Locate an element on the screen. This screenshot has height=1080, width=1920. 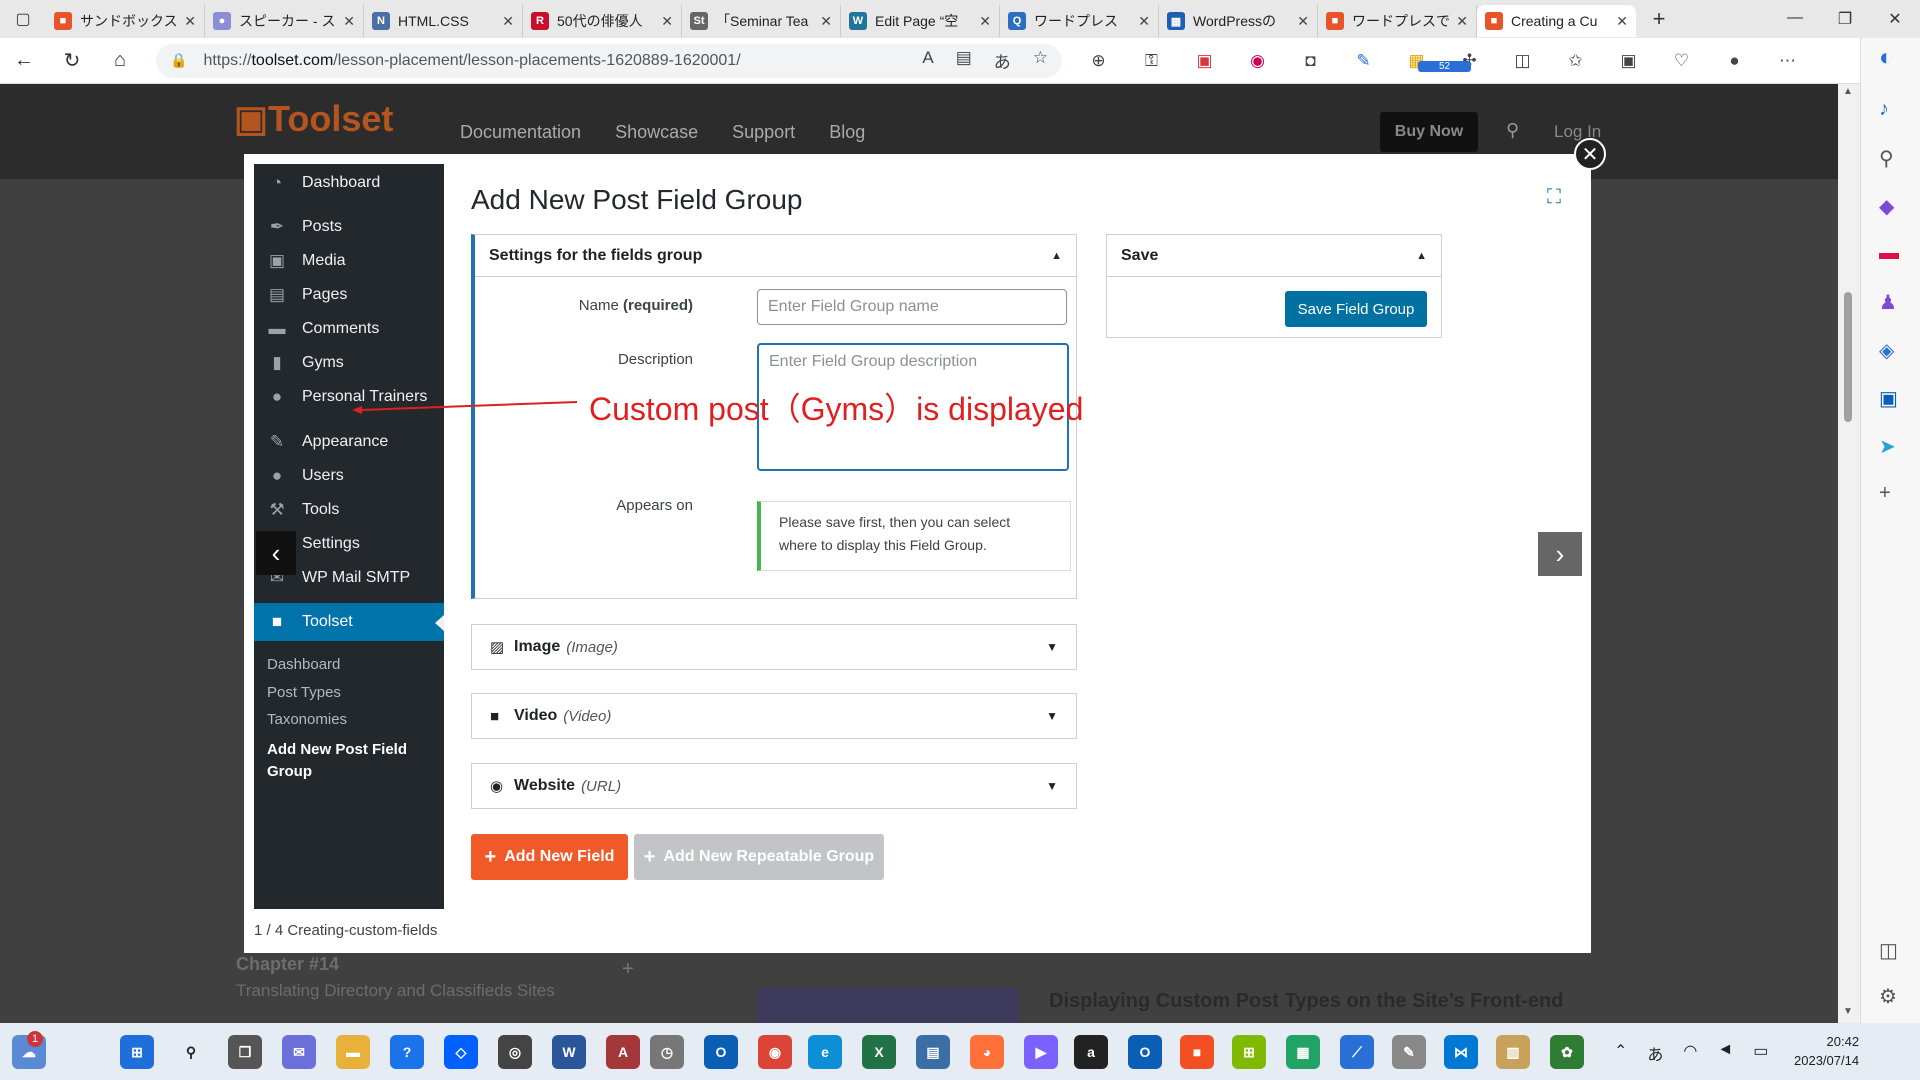
access-icon: A is located at coordinates (623, 1052).